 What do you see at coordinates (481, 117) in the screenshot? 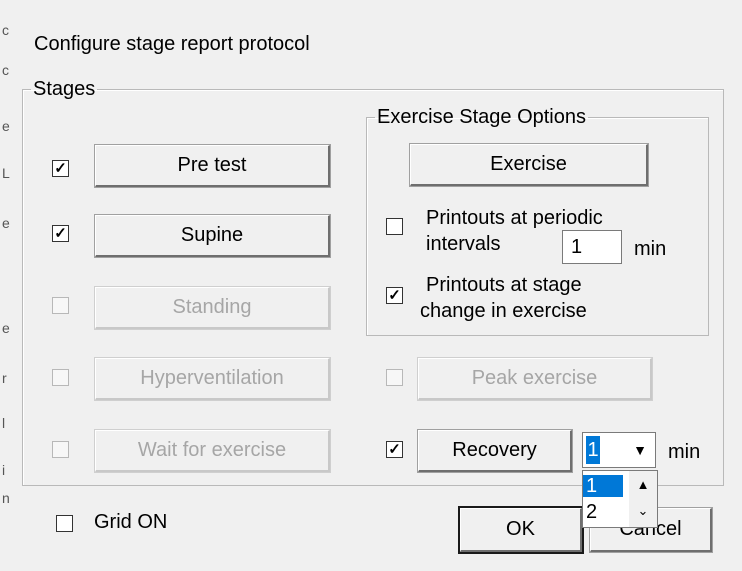
I see `exercise-options-legend: Exercise Stage Options` at bounding box center [481, 117].